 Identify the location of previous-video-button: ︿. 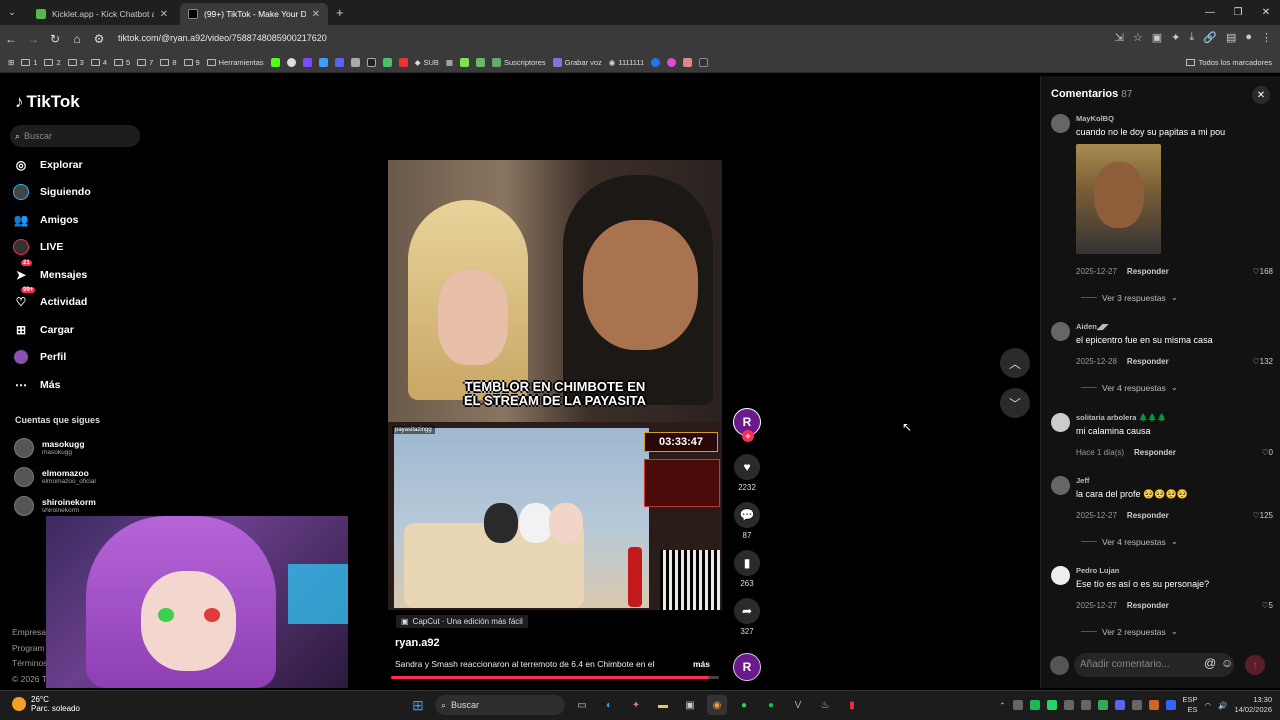
(1015, 363).